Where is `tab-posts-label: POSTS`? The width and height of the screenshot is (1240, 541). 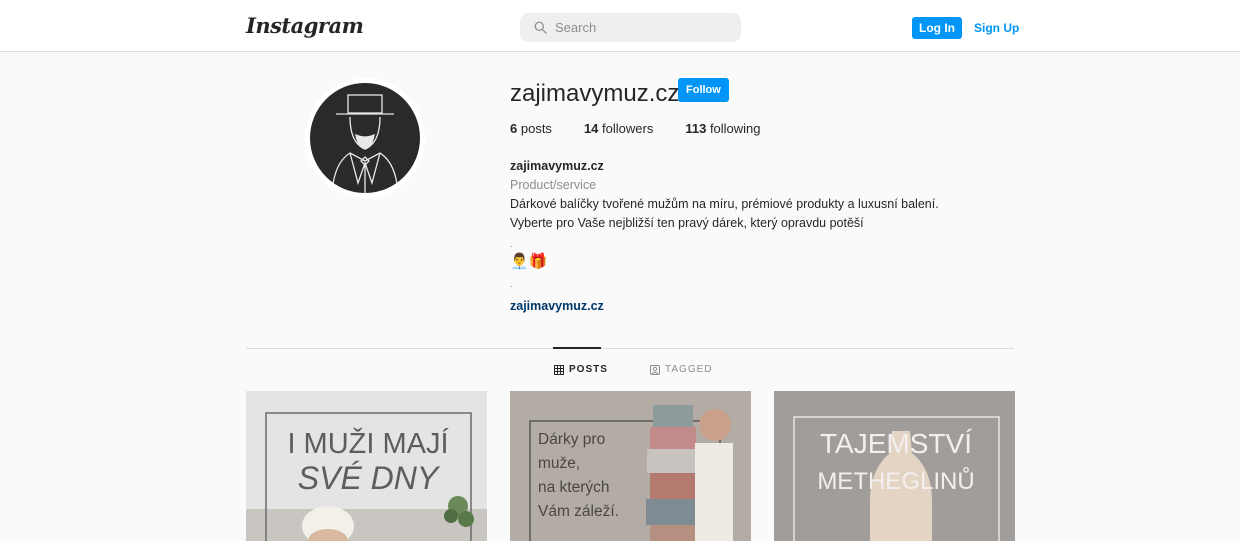
tab-posts-label: POSTS is located at coordinates (588, 369).